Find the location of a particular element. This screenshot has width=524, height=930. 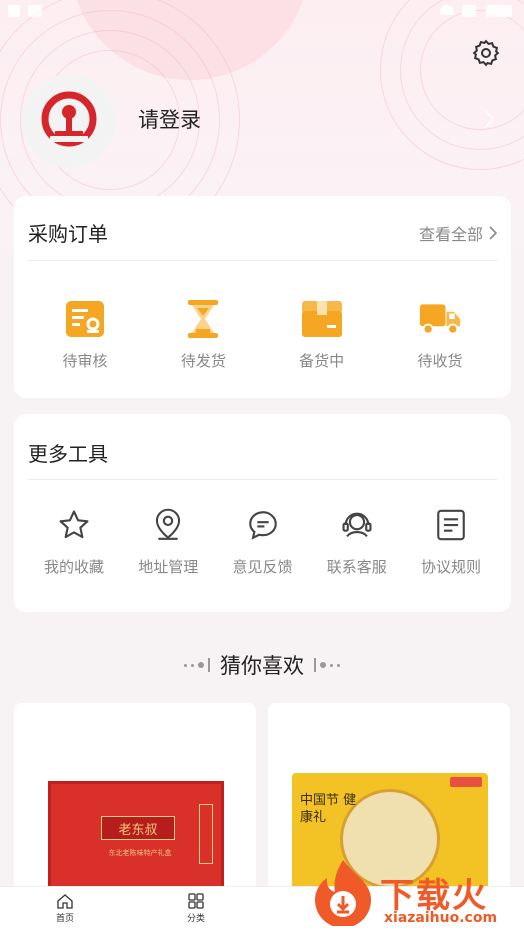

product-side-text is located at coordinates (206, 834).